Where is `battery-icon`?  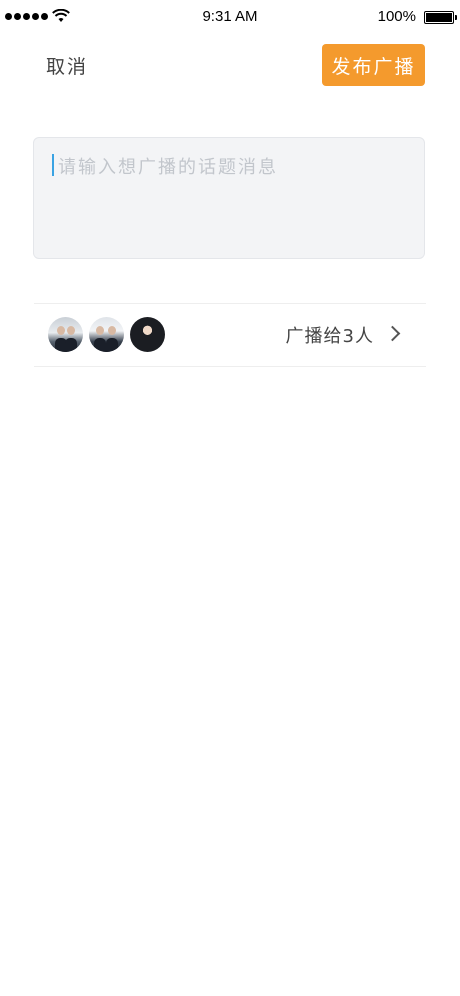
battery-icon is located at coordinates (440, 17).